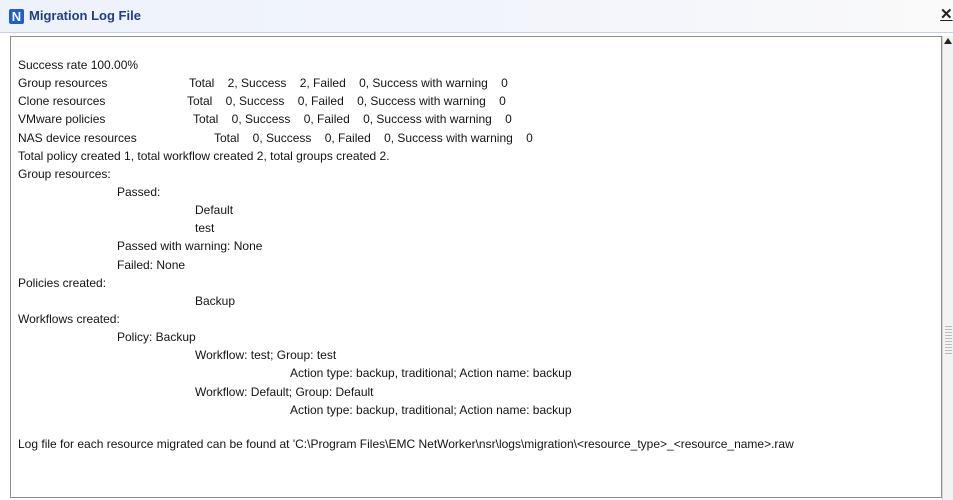 This screenshot has width=953, height=500. Describe the element at coordinates (85, 15) in the screenshot. I see `window-title: Migration Log File` at that location.